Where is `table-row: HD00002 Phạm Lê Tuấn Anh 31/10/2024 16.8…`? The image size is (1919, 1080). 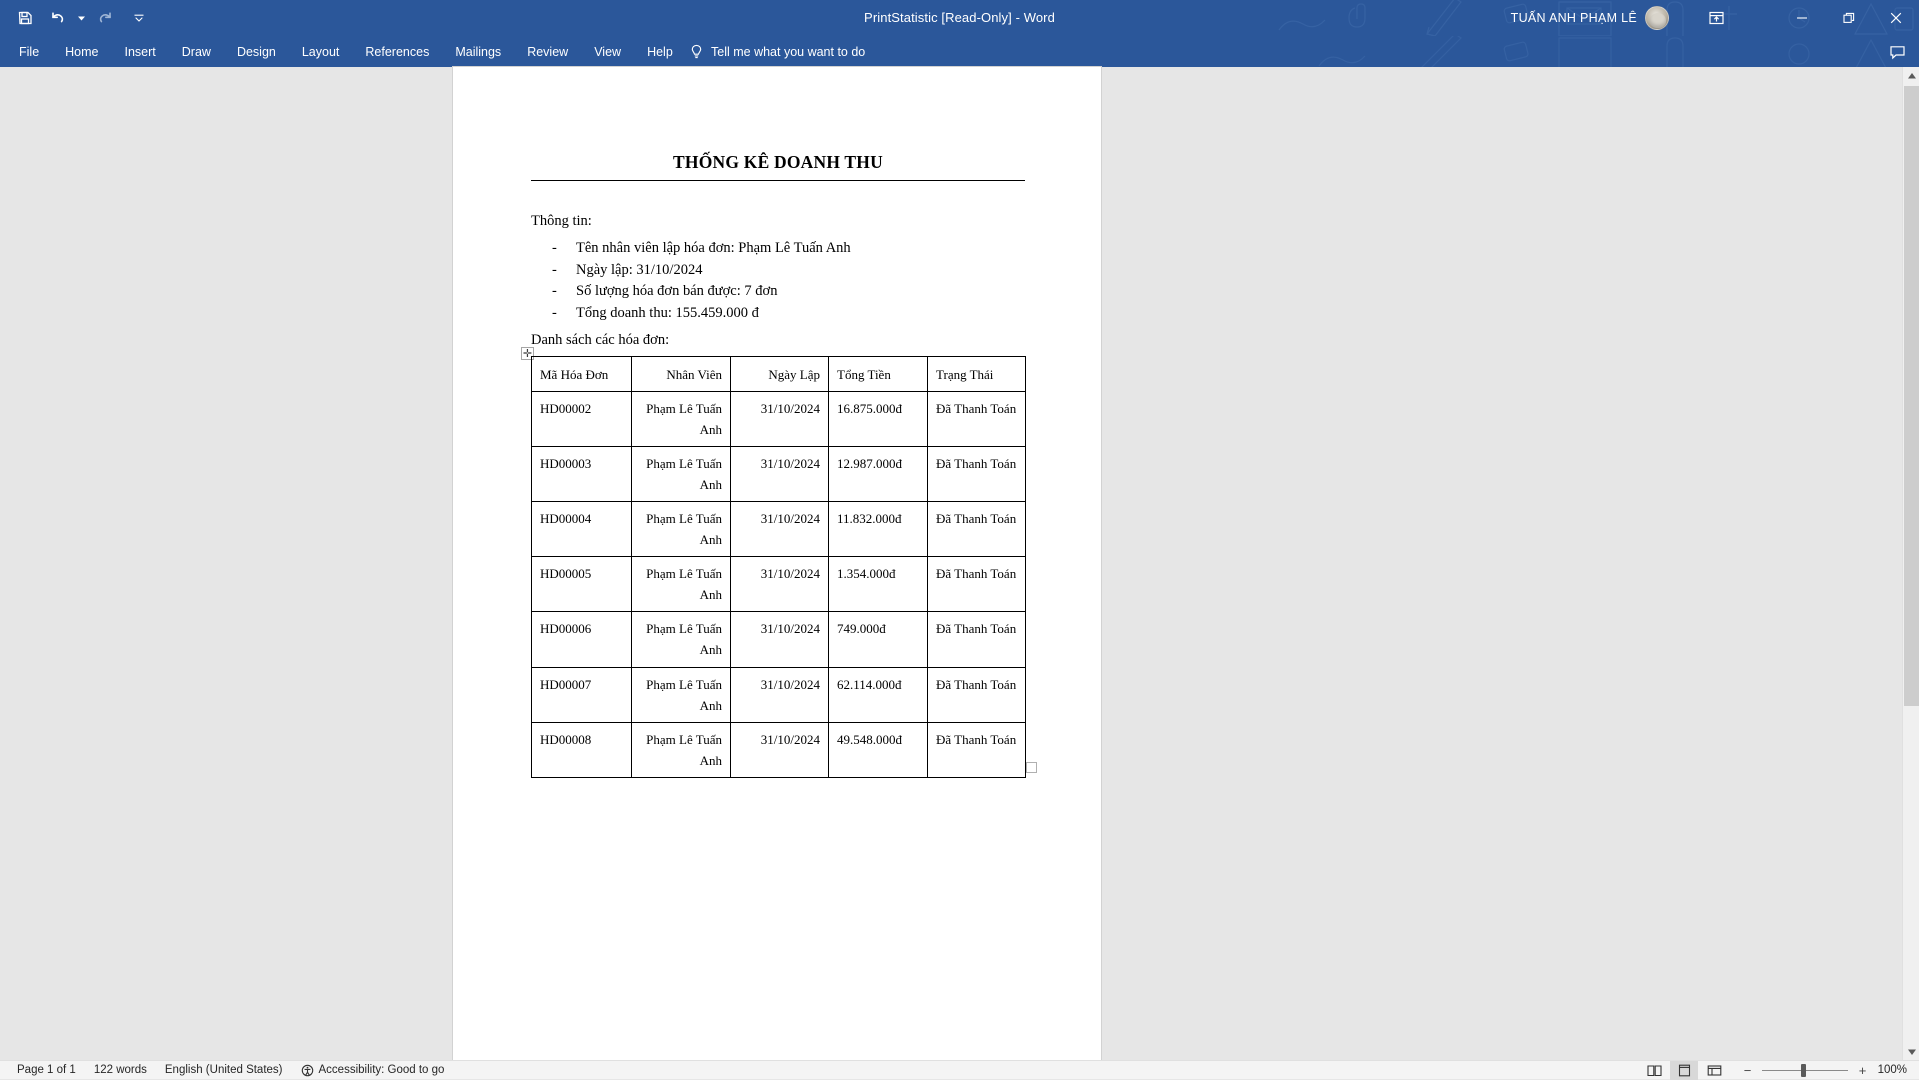 table-row: HD00002 Phạm Lê Tuấn Anh 31/10/2024 16.8… is located at coordinates (779, 419).